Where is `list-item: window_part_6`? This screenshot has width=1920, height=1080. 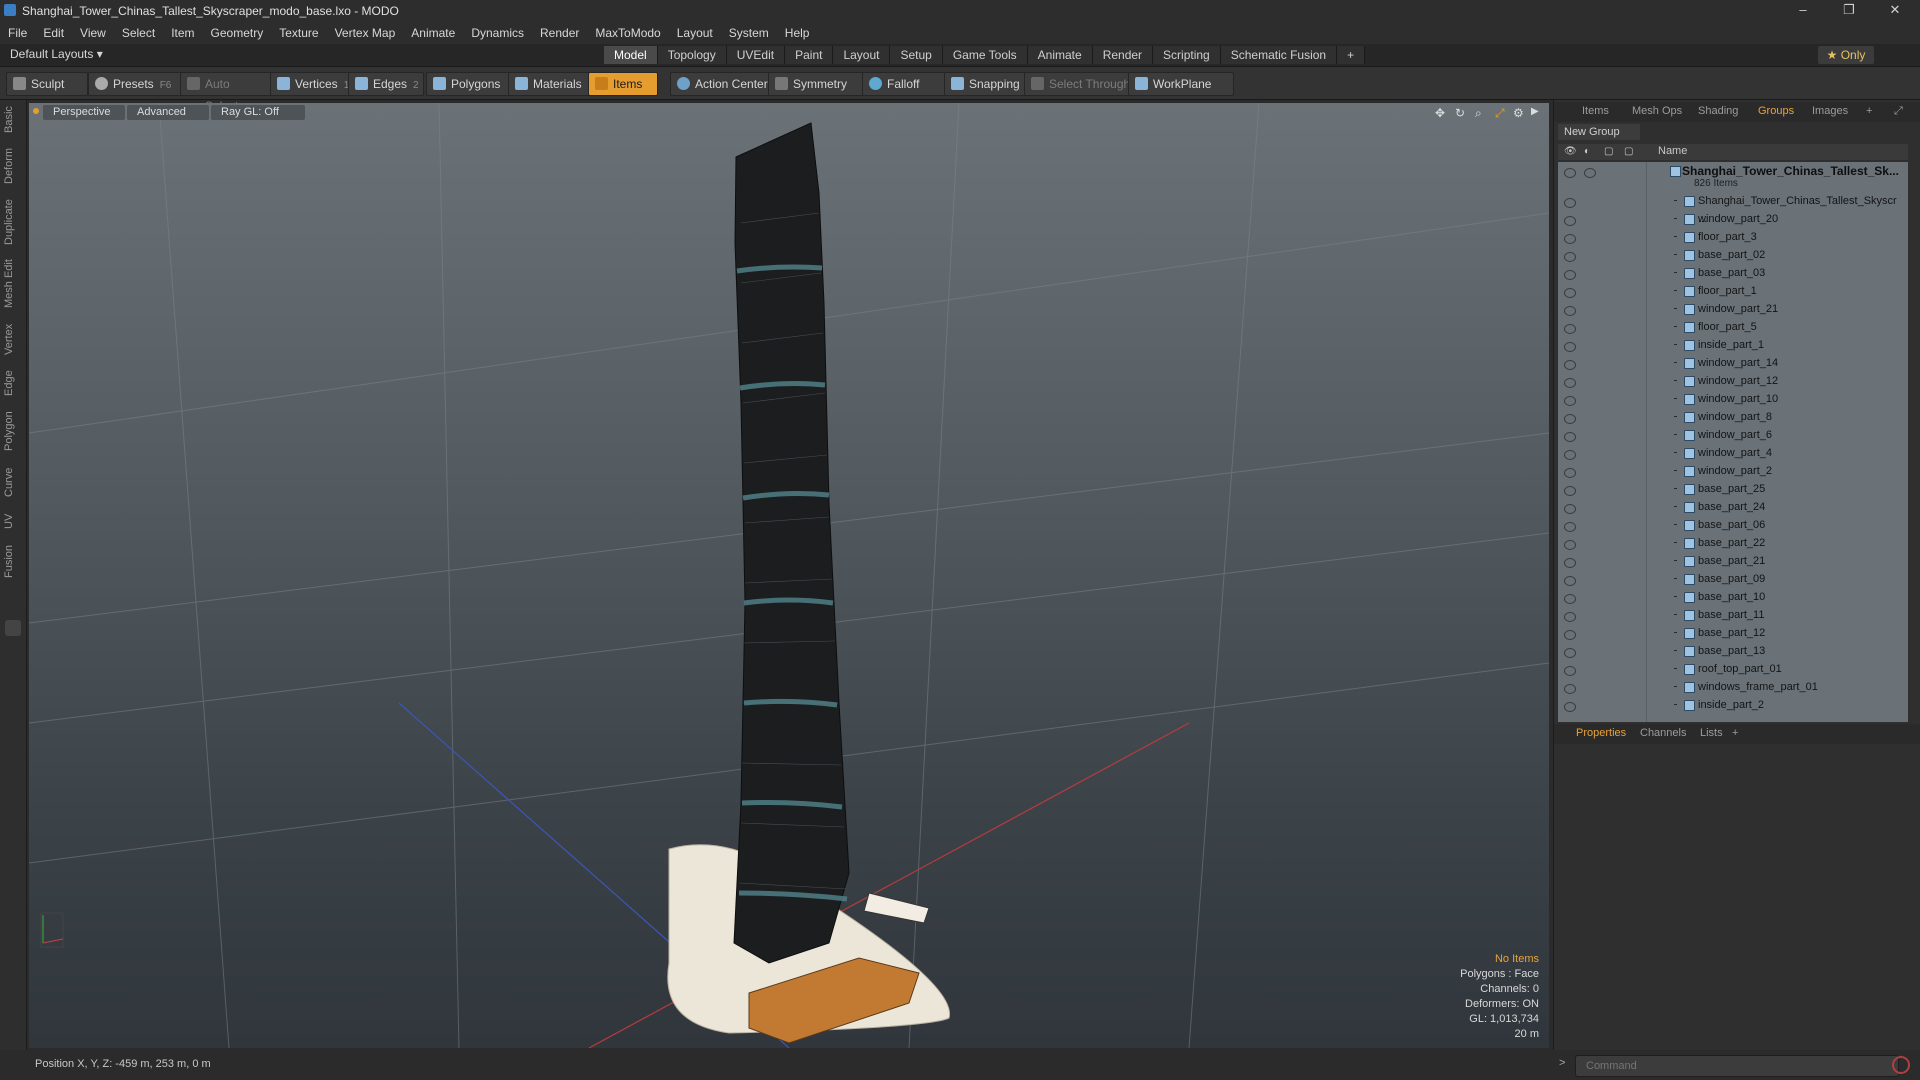 list-item: window_part_6 is located at coordinates (1733, 435).